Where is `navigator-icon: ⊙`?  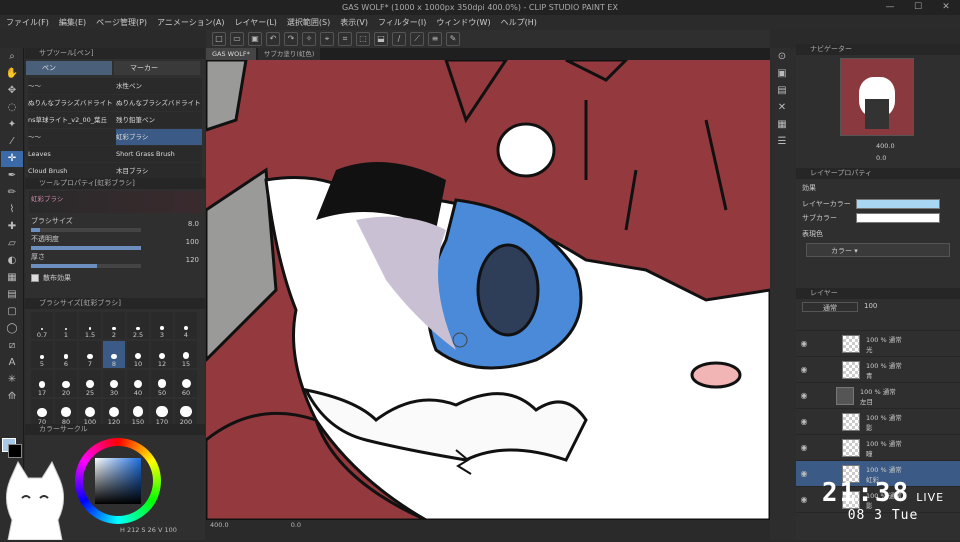
navigator-icon: ⊙ is located at coordinates (782, 57).